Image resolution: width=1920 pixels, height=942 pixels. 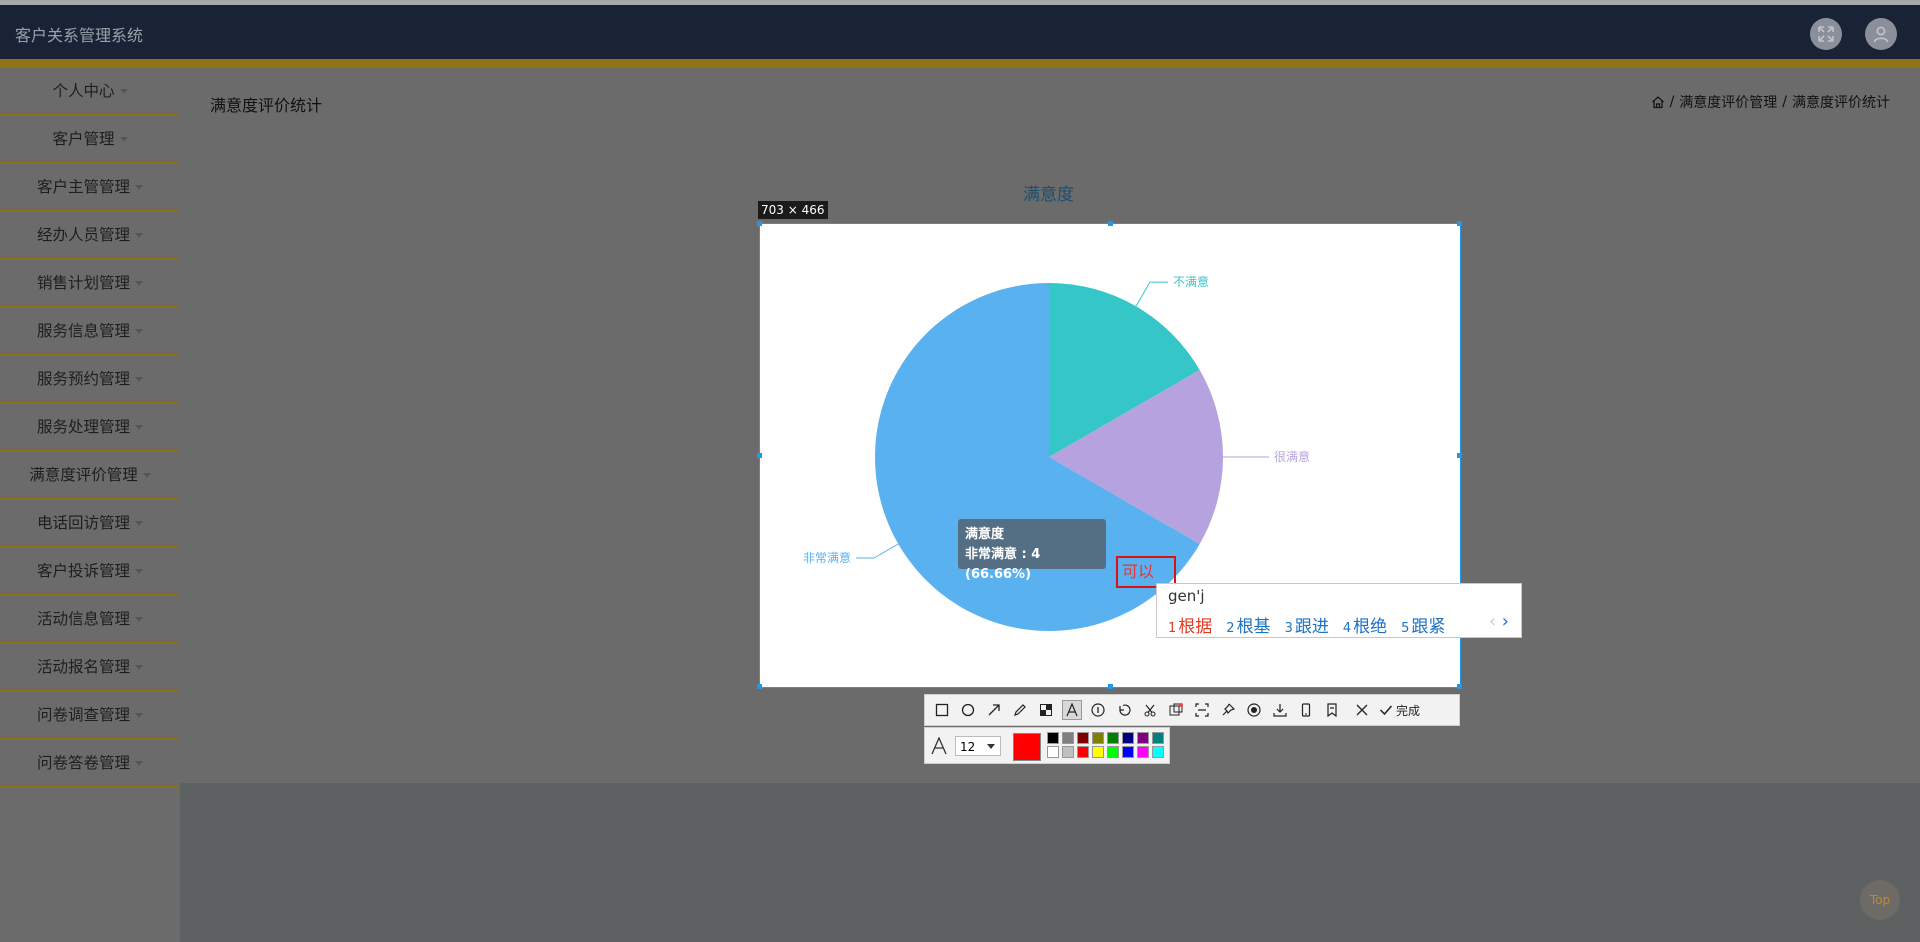 I want to click on text-tool-button, so click(x=1072, y=710).